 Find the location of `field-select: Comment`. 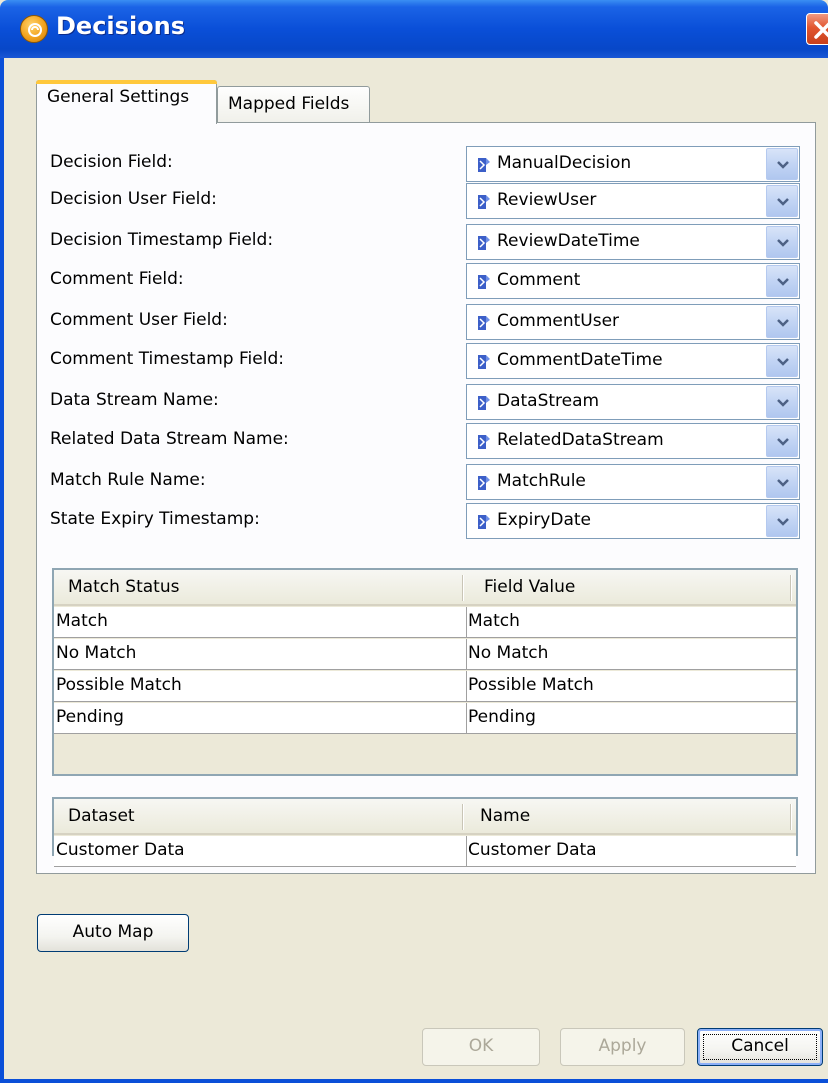

field-select: Comment is located at coordinates (633, 281).